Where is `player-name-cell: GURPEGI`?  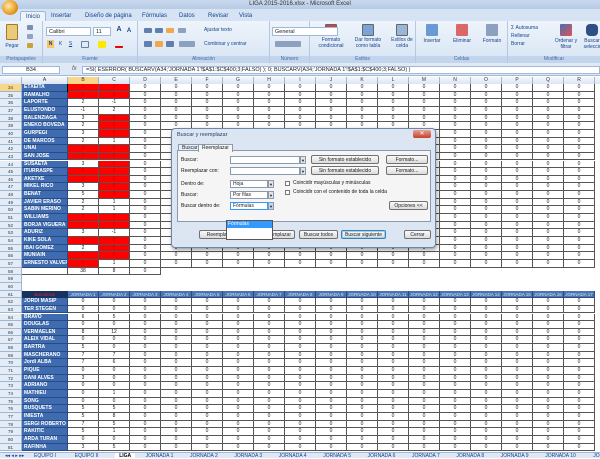
player-name-cell: GURPEGI is located at coordinates (45, 133).